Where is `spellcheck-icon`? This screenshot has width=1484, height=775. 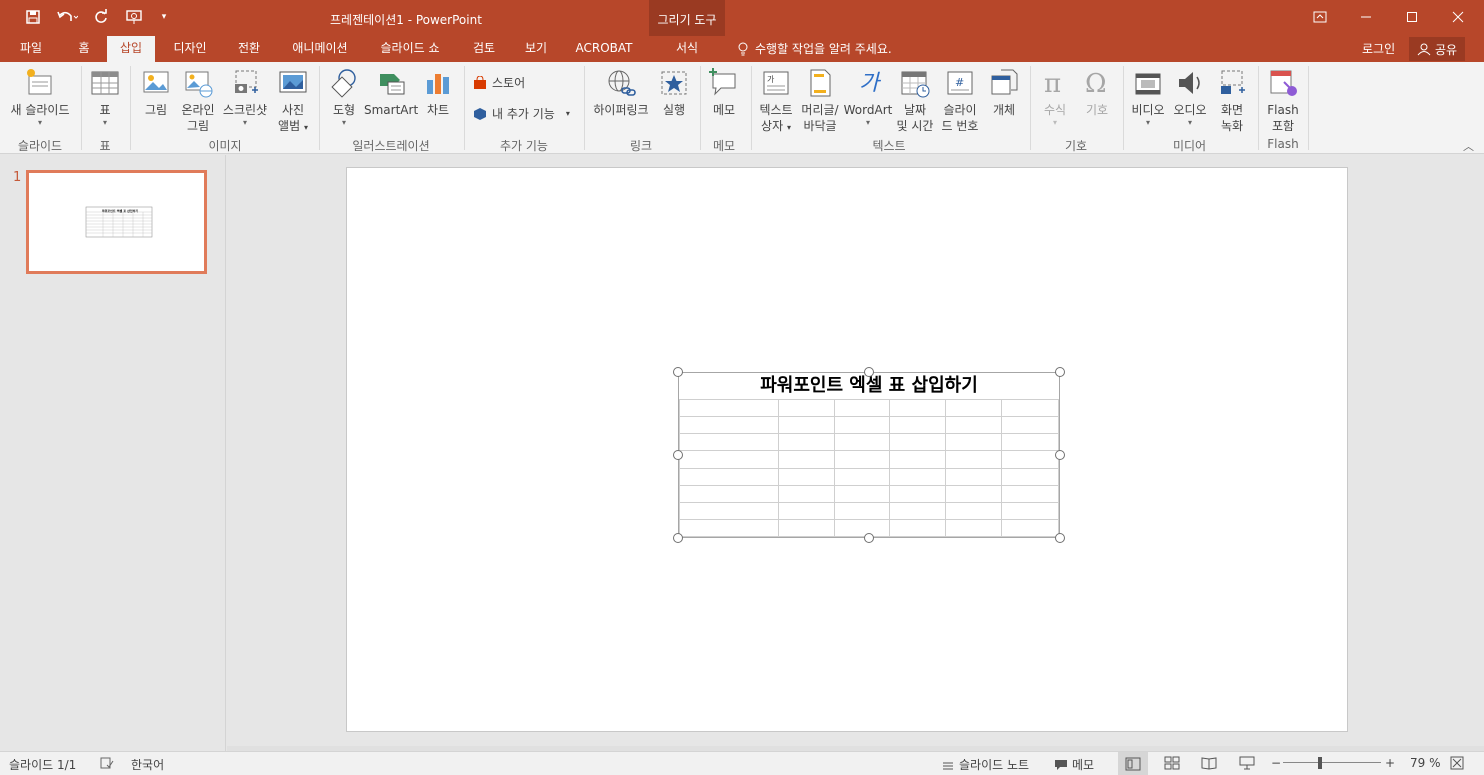 spellcheck-icon is located at coordinates (107, 763).